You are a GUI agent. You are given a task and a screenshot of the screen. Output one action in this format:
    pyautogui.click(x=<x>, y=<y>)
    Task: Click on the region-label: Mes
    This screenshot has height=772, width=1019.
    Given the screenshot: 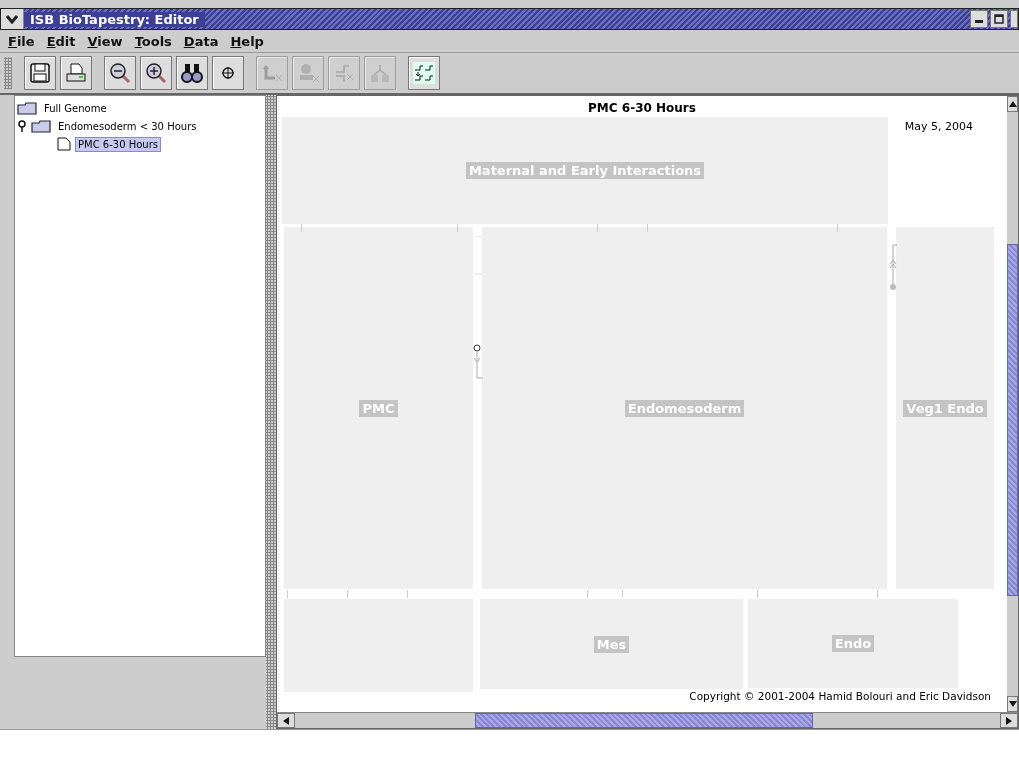 What is the action you would take?
    pyautogui.click(x=611, y=644)
    